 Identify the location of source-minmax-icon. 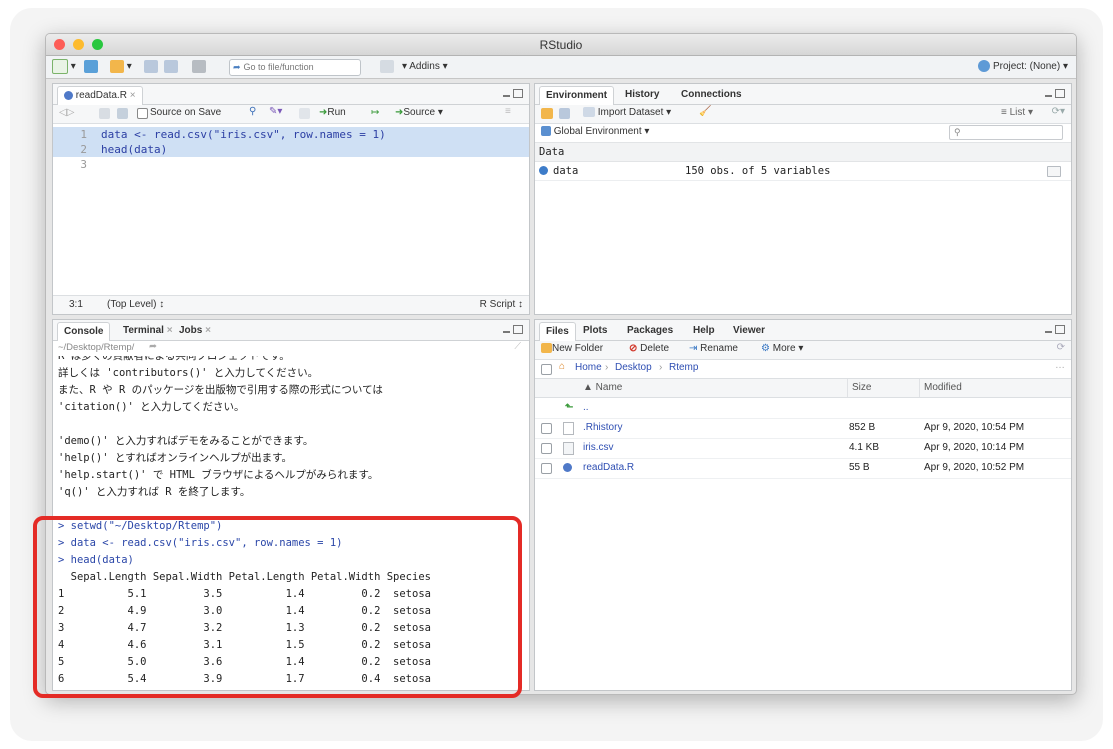
(513, 94).